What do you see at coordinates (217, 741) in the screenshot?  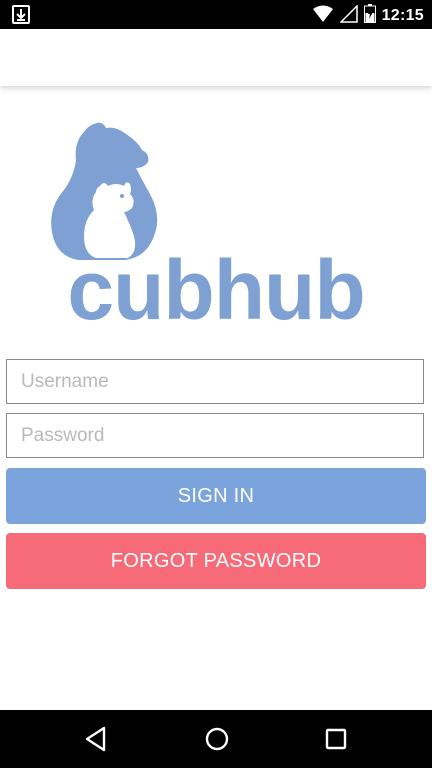 I see `home-icon` at bounding box center [217, 741].